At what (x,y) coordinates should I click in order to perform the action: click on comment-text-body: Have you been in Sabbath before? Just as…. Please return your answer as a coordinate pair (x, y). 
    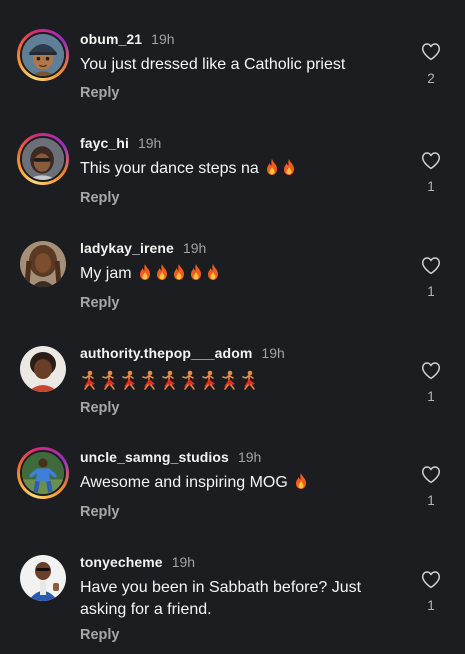
    Looking at the image, I should click on (221, 598).